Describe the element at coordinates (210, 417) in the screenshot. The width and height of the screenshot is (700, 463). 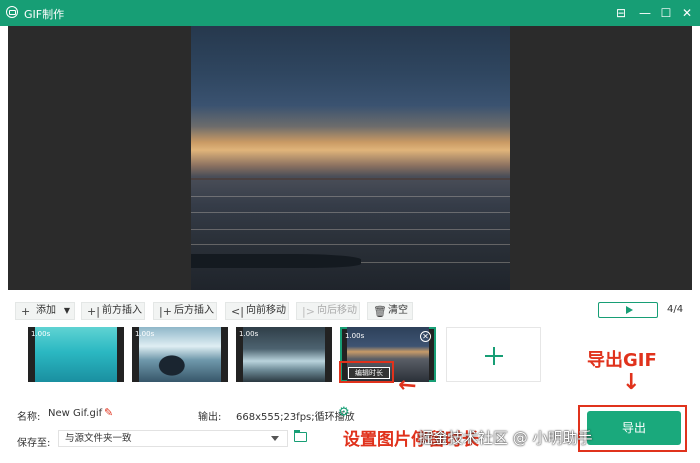
I see `output-label: 输出:` at that location.